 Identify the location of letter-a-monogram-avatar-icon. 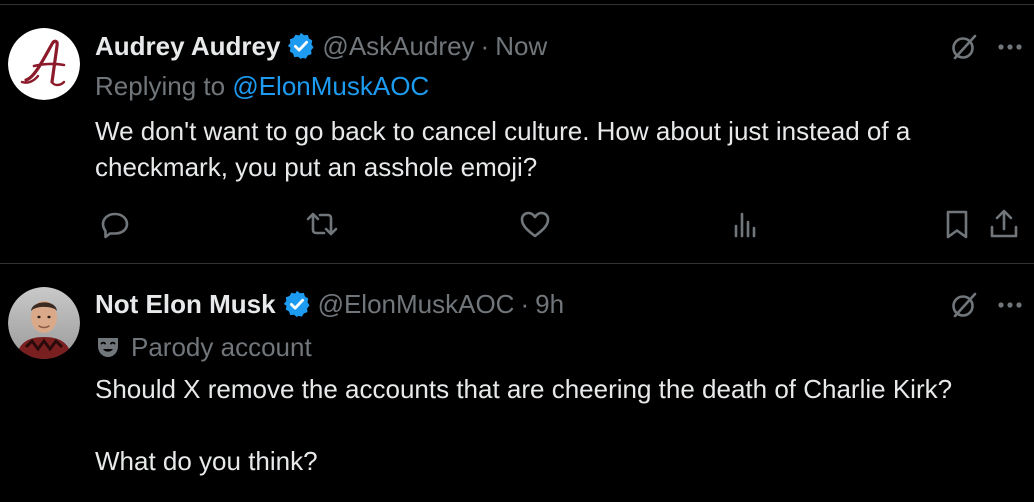
(44, 64).